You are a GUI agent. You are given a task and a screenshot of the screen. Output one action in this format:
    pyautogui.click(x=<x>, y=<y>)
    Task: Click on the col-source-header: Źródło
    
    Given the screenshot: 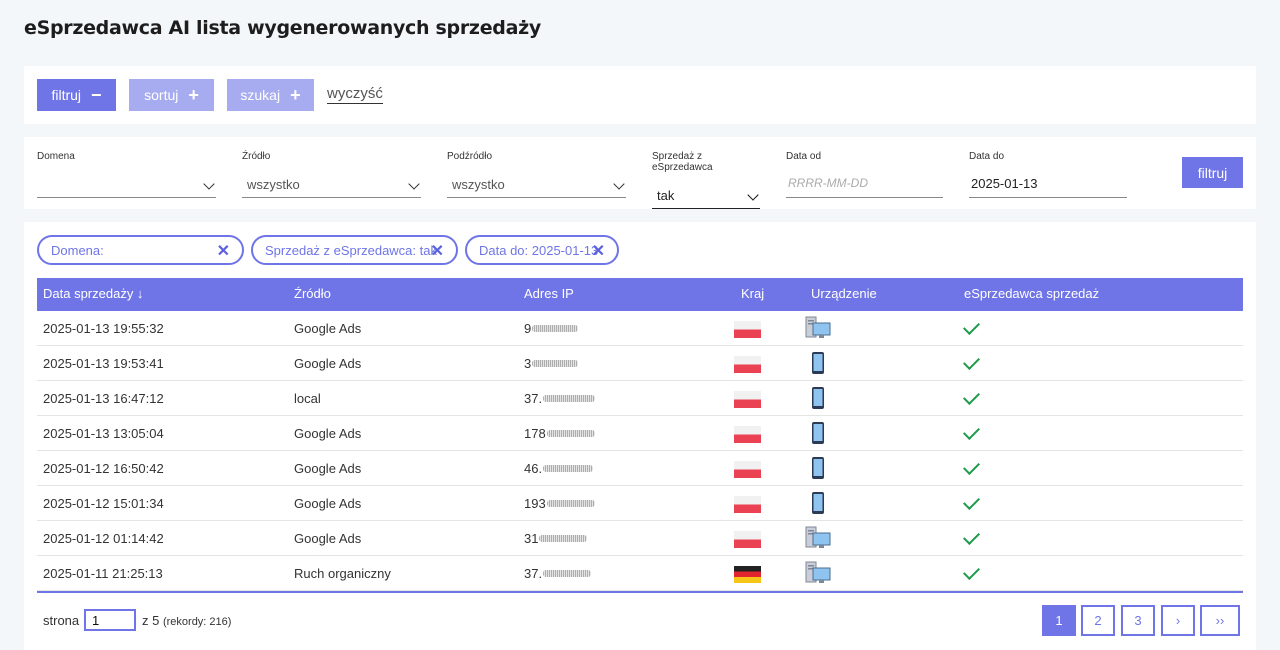 What is the action you would take?
    pyautogui.click(x=312, y=293)
    